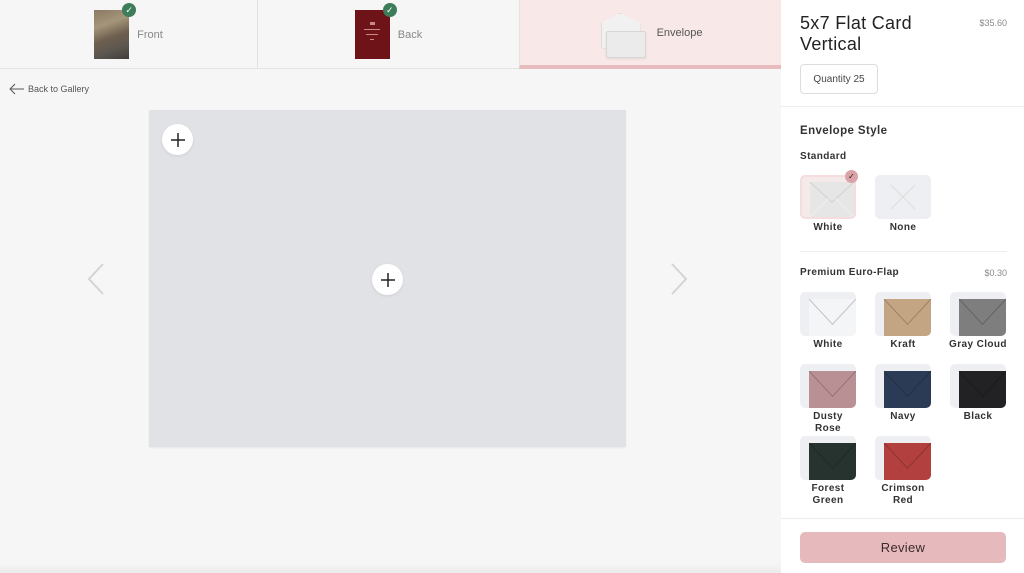 The image size is (1024, 573). Describe the element at coordinates (410, 34) in the screenshot. I see `tab-label: Back` at that location.